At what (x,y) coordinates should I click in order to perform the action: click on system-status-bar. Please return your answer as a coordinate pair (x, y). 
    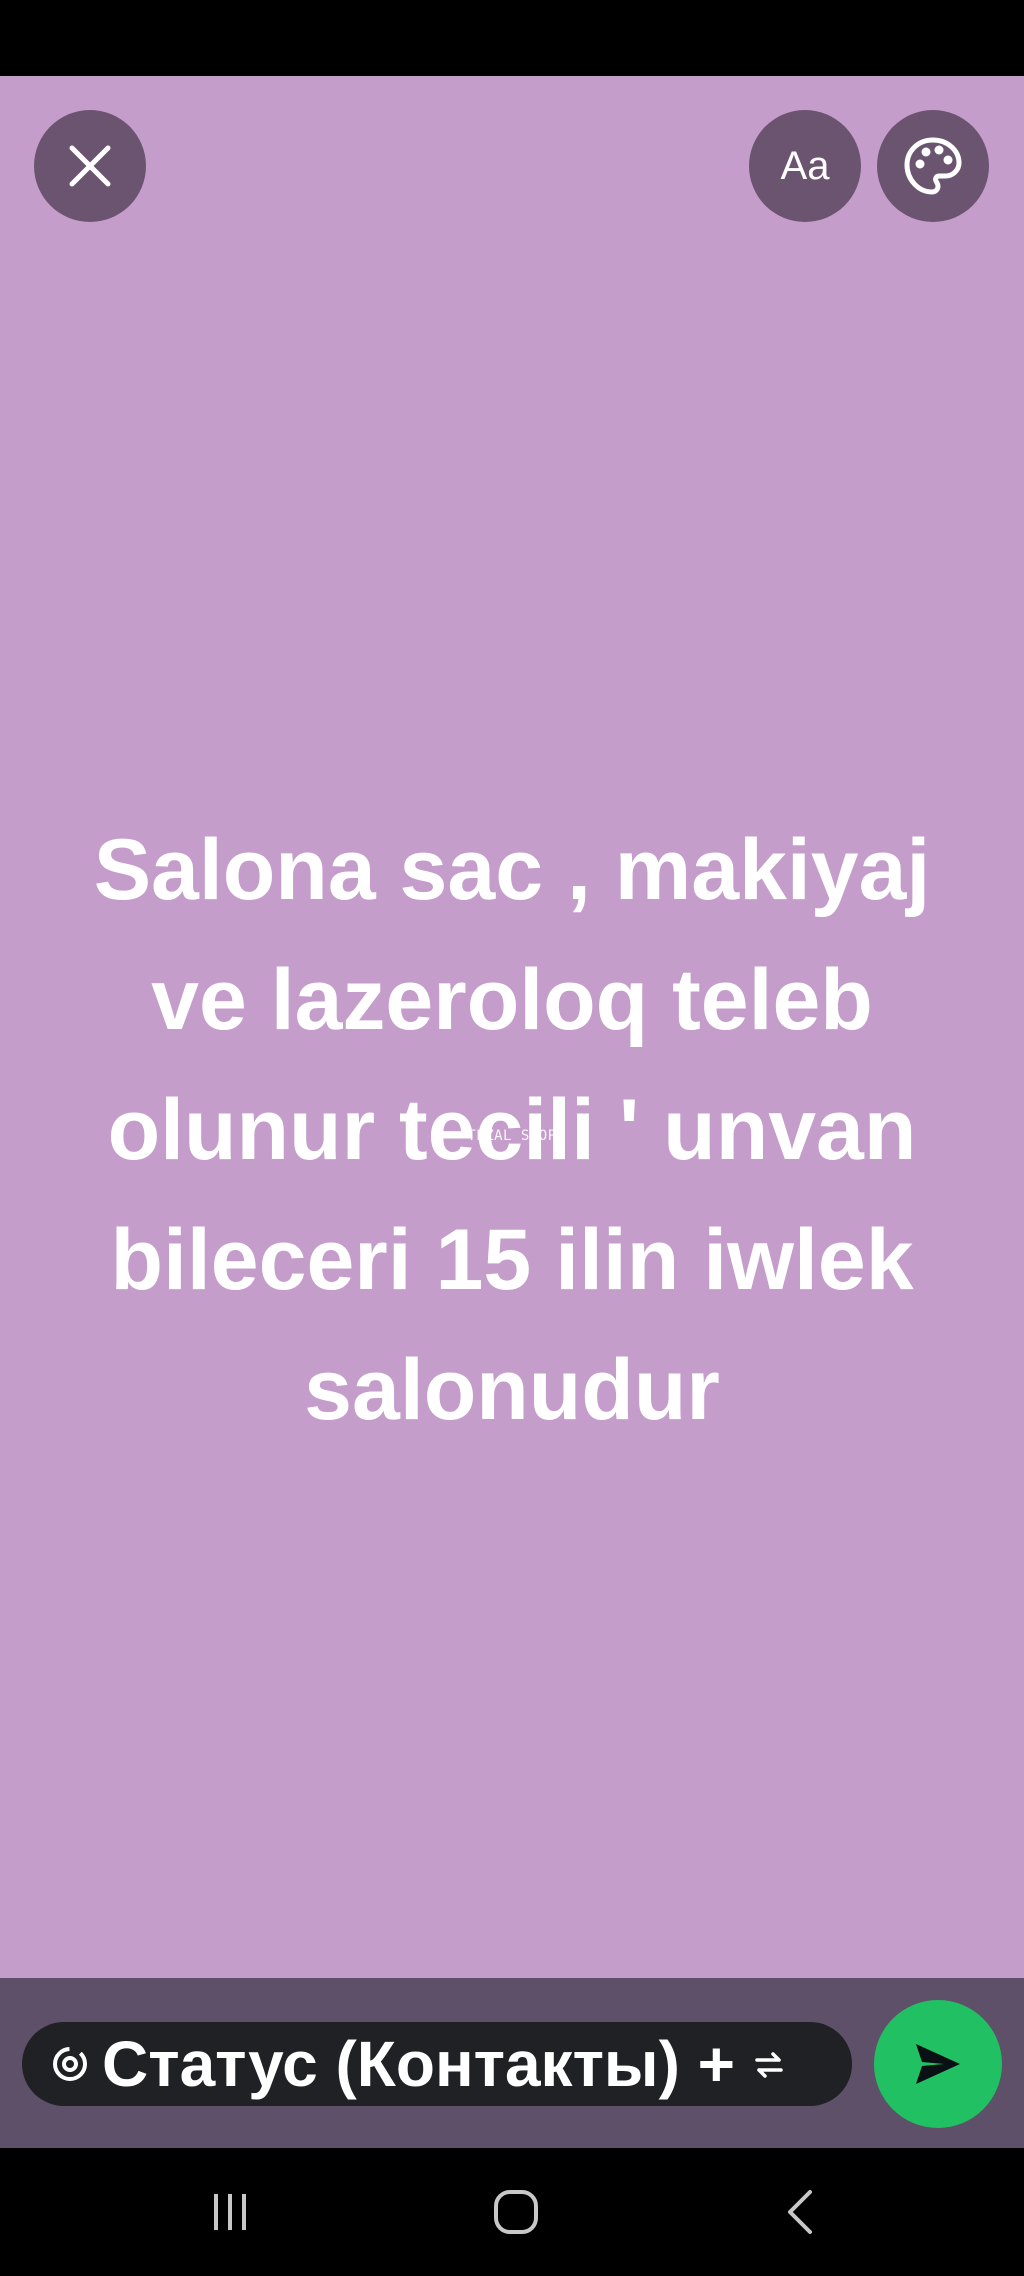
    Looking at the image, I should click on (512, 38).